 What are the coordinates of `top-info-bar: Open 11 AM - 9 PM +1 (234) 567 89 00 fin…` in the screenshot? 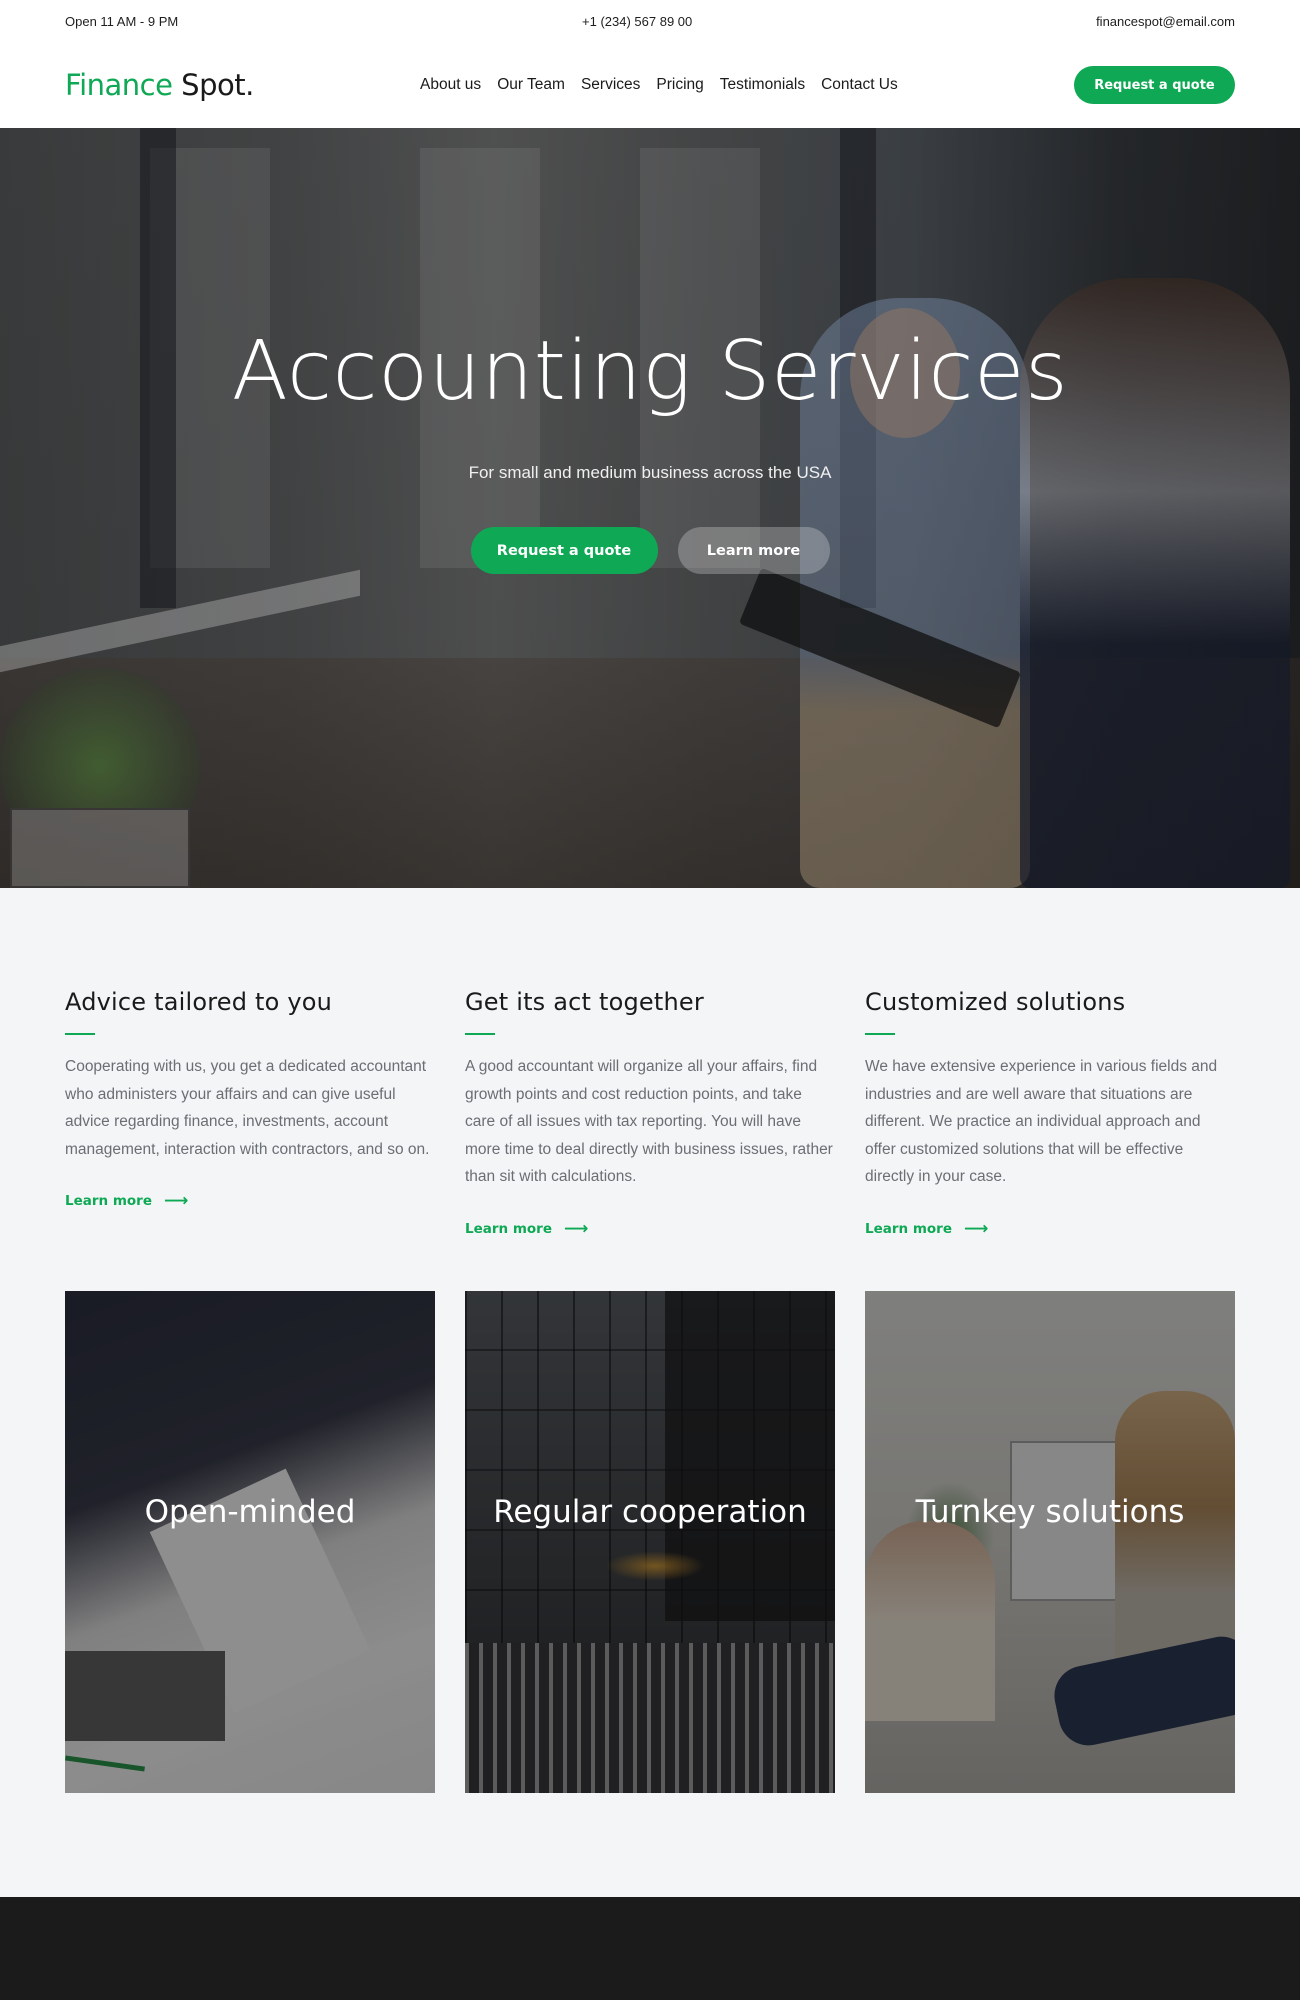 It's located at (650, 21).